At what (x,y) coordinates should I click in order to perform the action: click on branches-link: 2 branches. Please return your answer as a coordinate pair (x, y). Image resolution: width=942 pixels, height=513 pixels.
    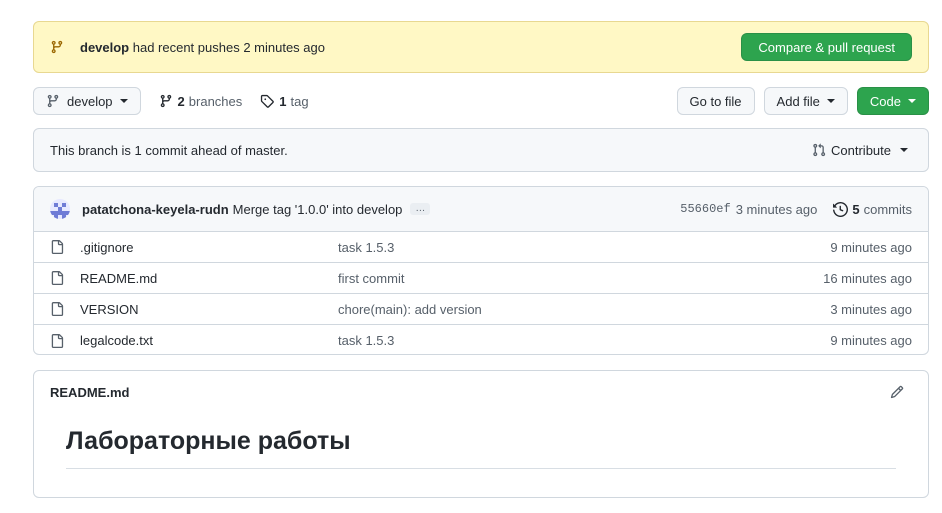
    Looking at the image, I should click on (201, 101).